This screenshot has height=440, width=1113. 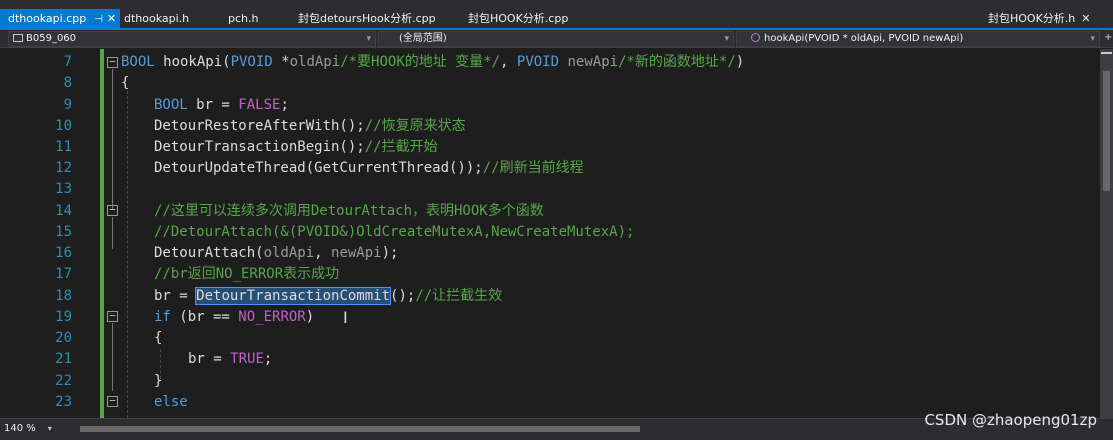 I want to click on line-number: 11, so click(x=63, y=147).